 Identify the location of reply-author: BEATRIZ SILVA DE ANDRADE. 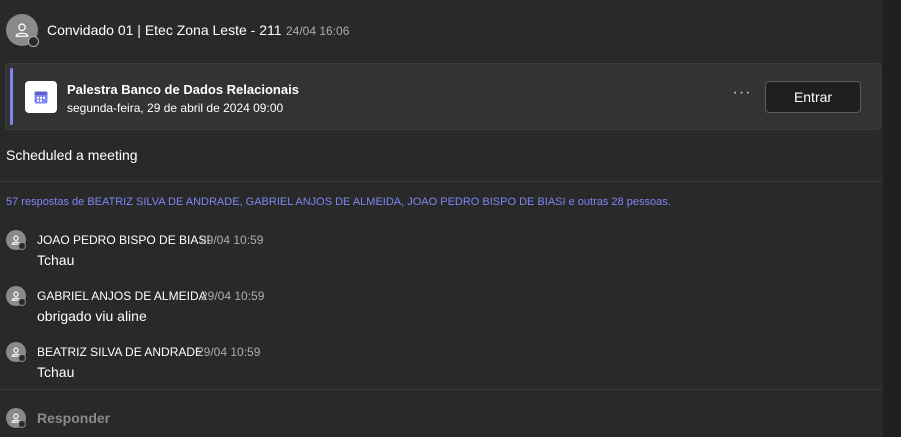
(120, 352).